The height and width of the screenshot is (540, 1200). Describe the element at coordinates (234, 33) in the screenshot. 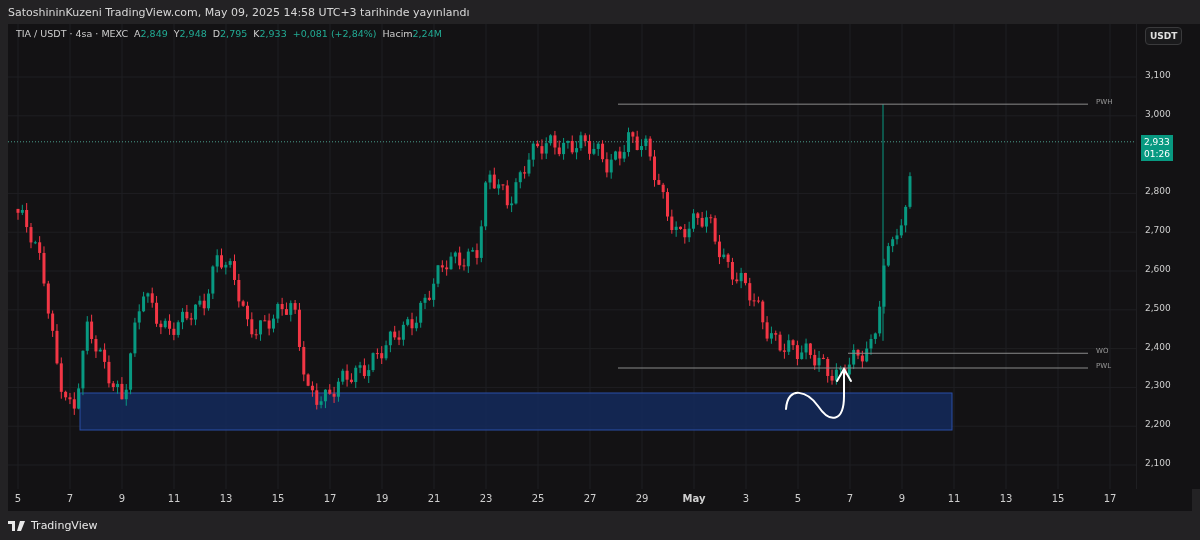

I see `ohlc-value: 2,795` at that location.